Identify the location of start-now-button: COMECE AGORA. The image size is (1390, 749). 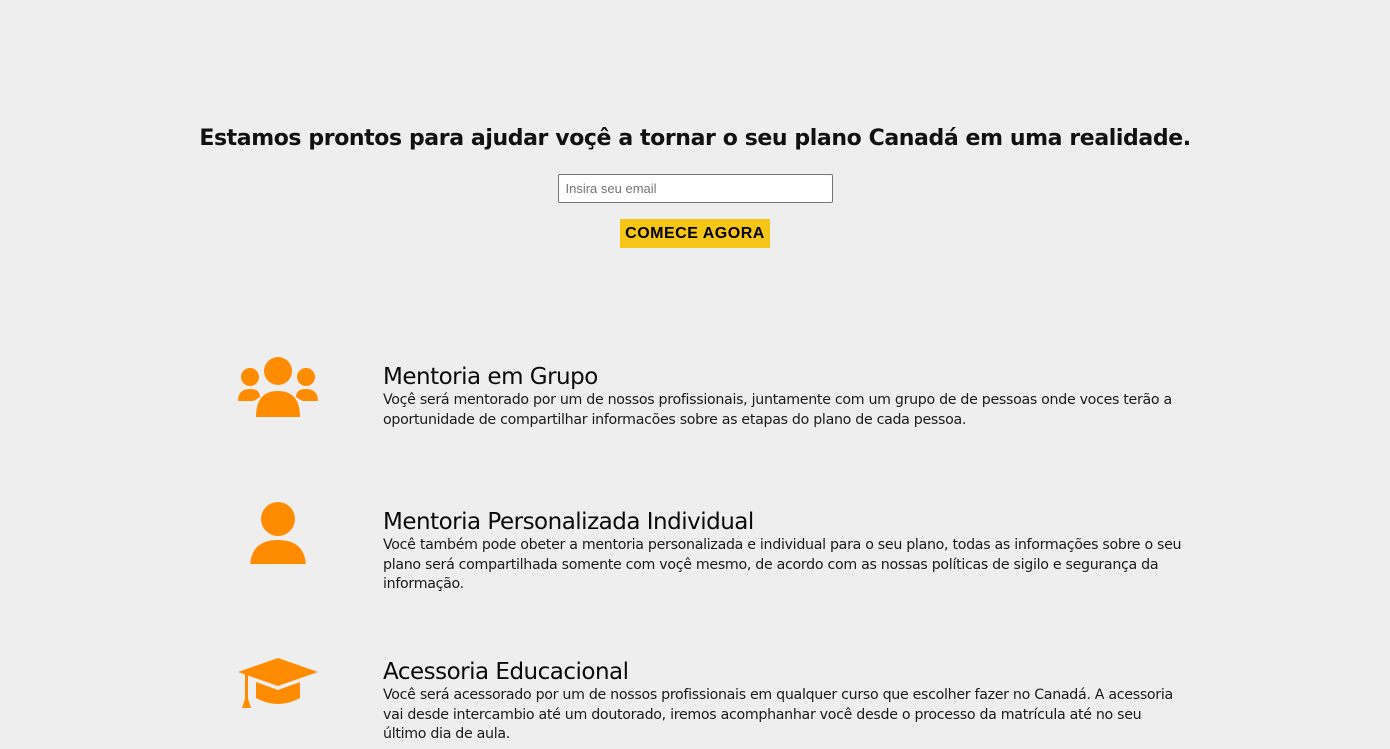
(695, 233).